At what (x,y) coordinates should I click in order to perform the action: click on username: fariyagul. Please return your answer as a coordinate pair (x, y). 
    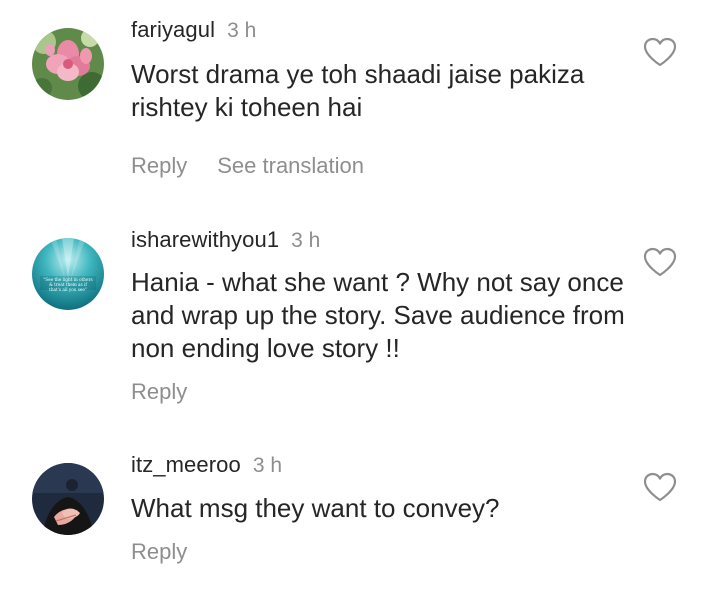
    Looking at the image, I should click on (173, 29).